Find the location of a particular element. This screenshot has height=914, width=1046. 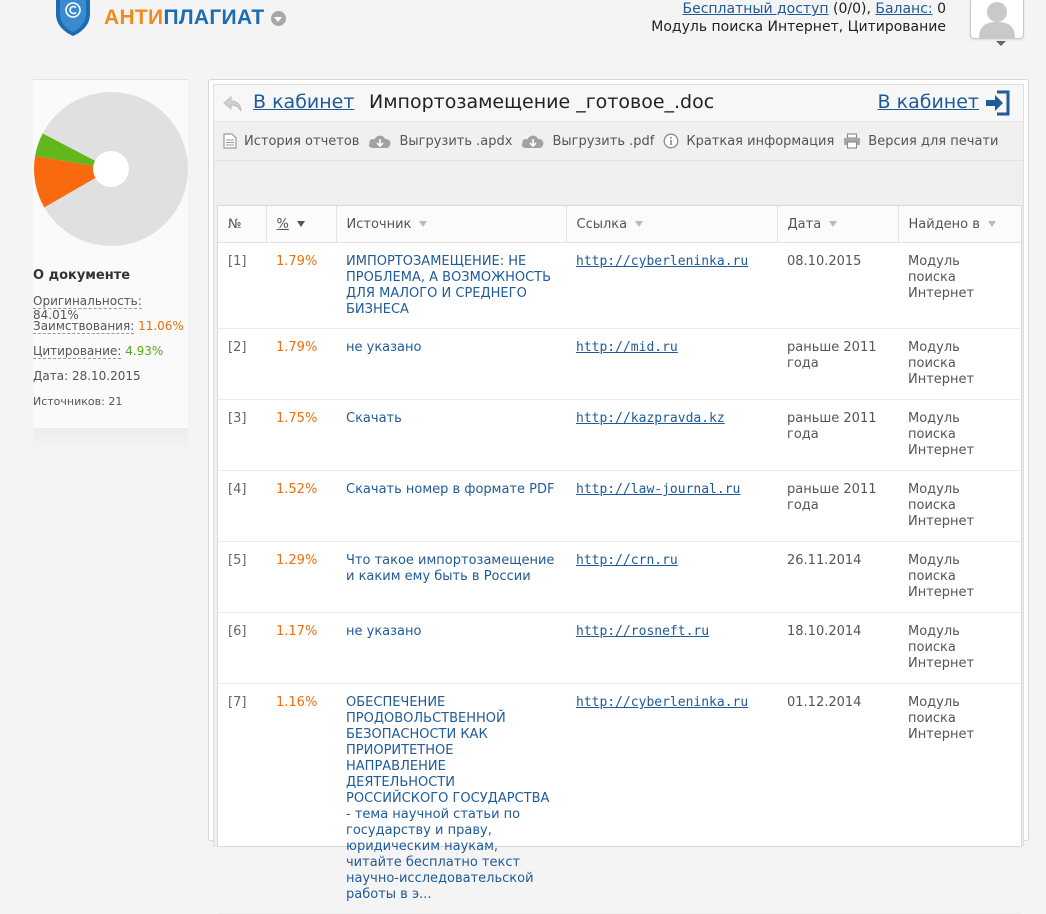

avatar-dropdown-icon is located at coordinates (1001, 43).